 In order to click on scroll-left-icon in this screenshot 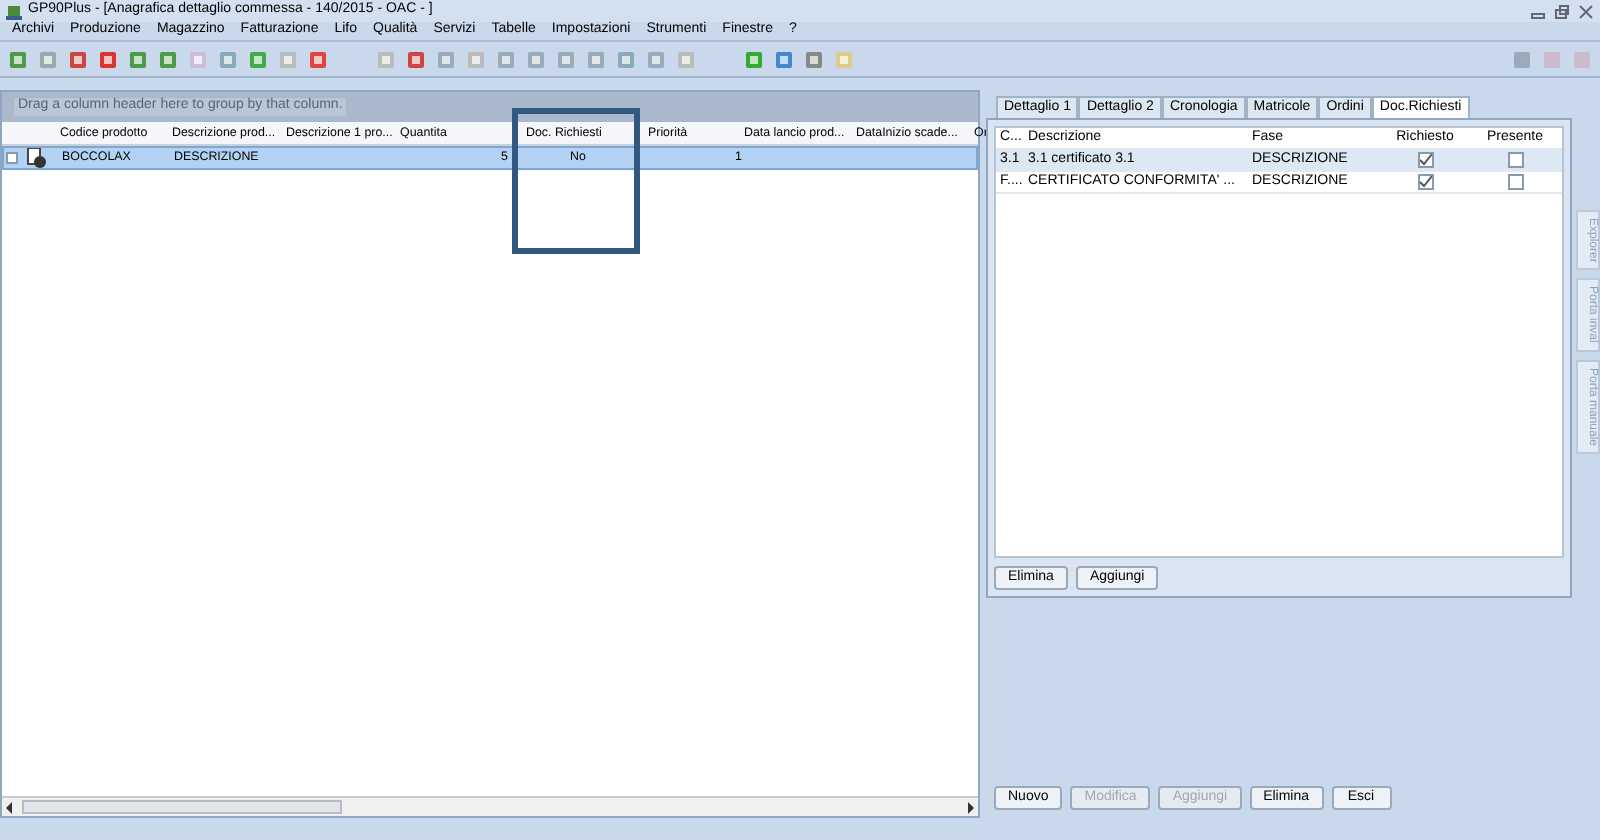, I will do `click(10, 807)`.